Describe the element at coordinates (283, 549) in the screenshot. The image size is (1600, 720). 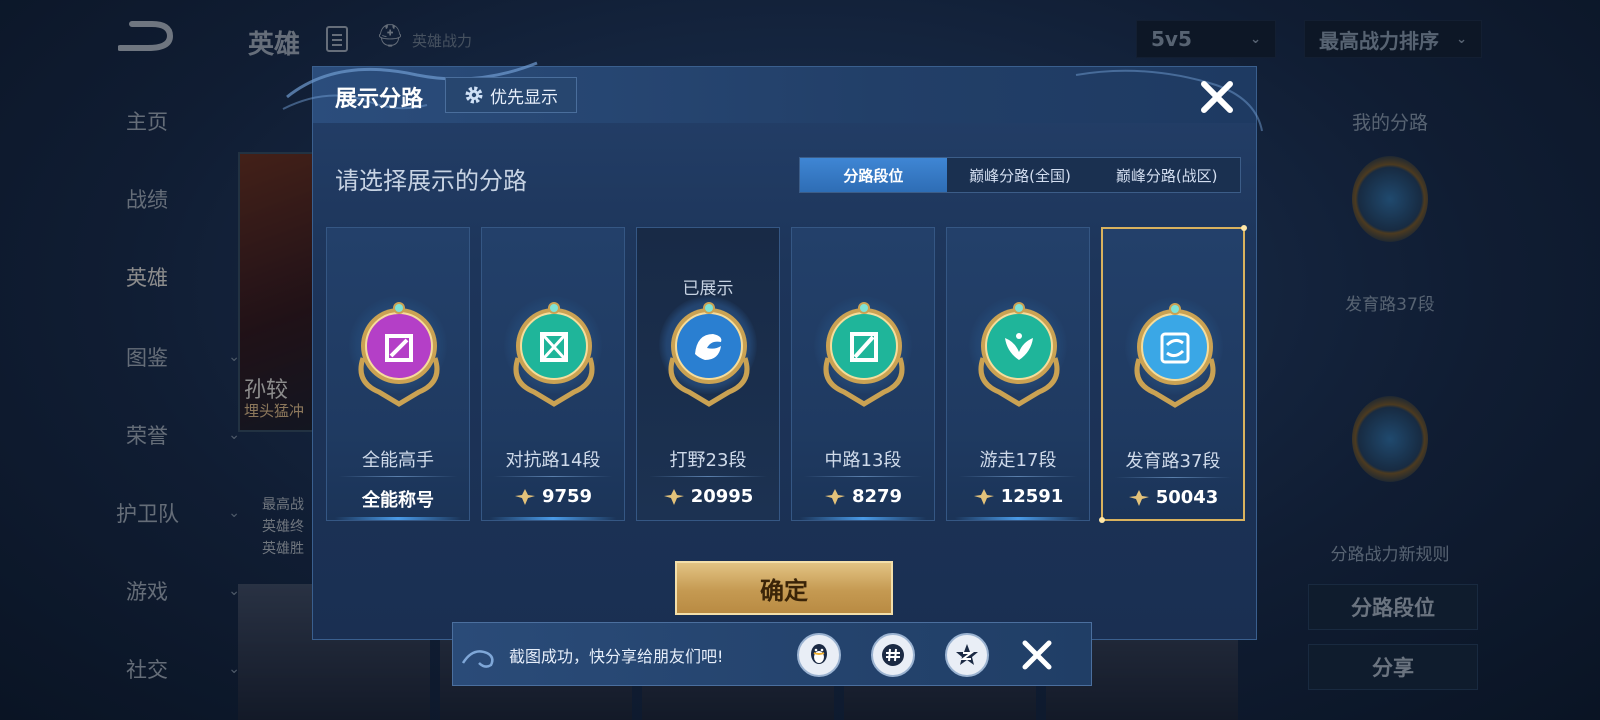
I see `hero-info-line: 英雄胜` at that location.